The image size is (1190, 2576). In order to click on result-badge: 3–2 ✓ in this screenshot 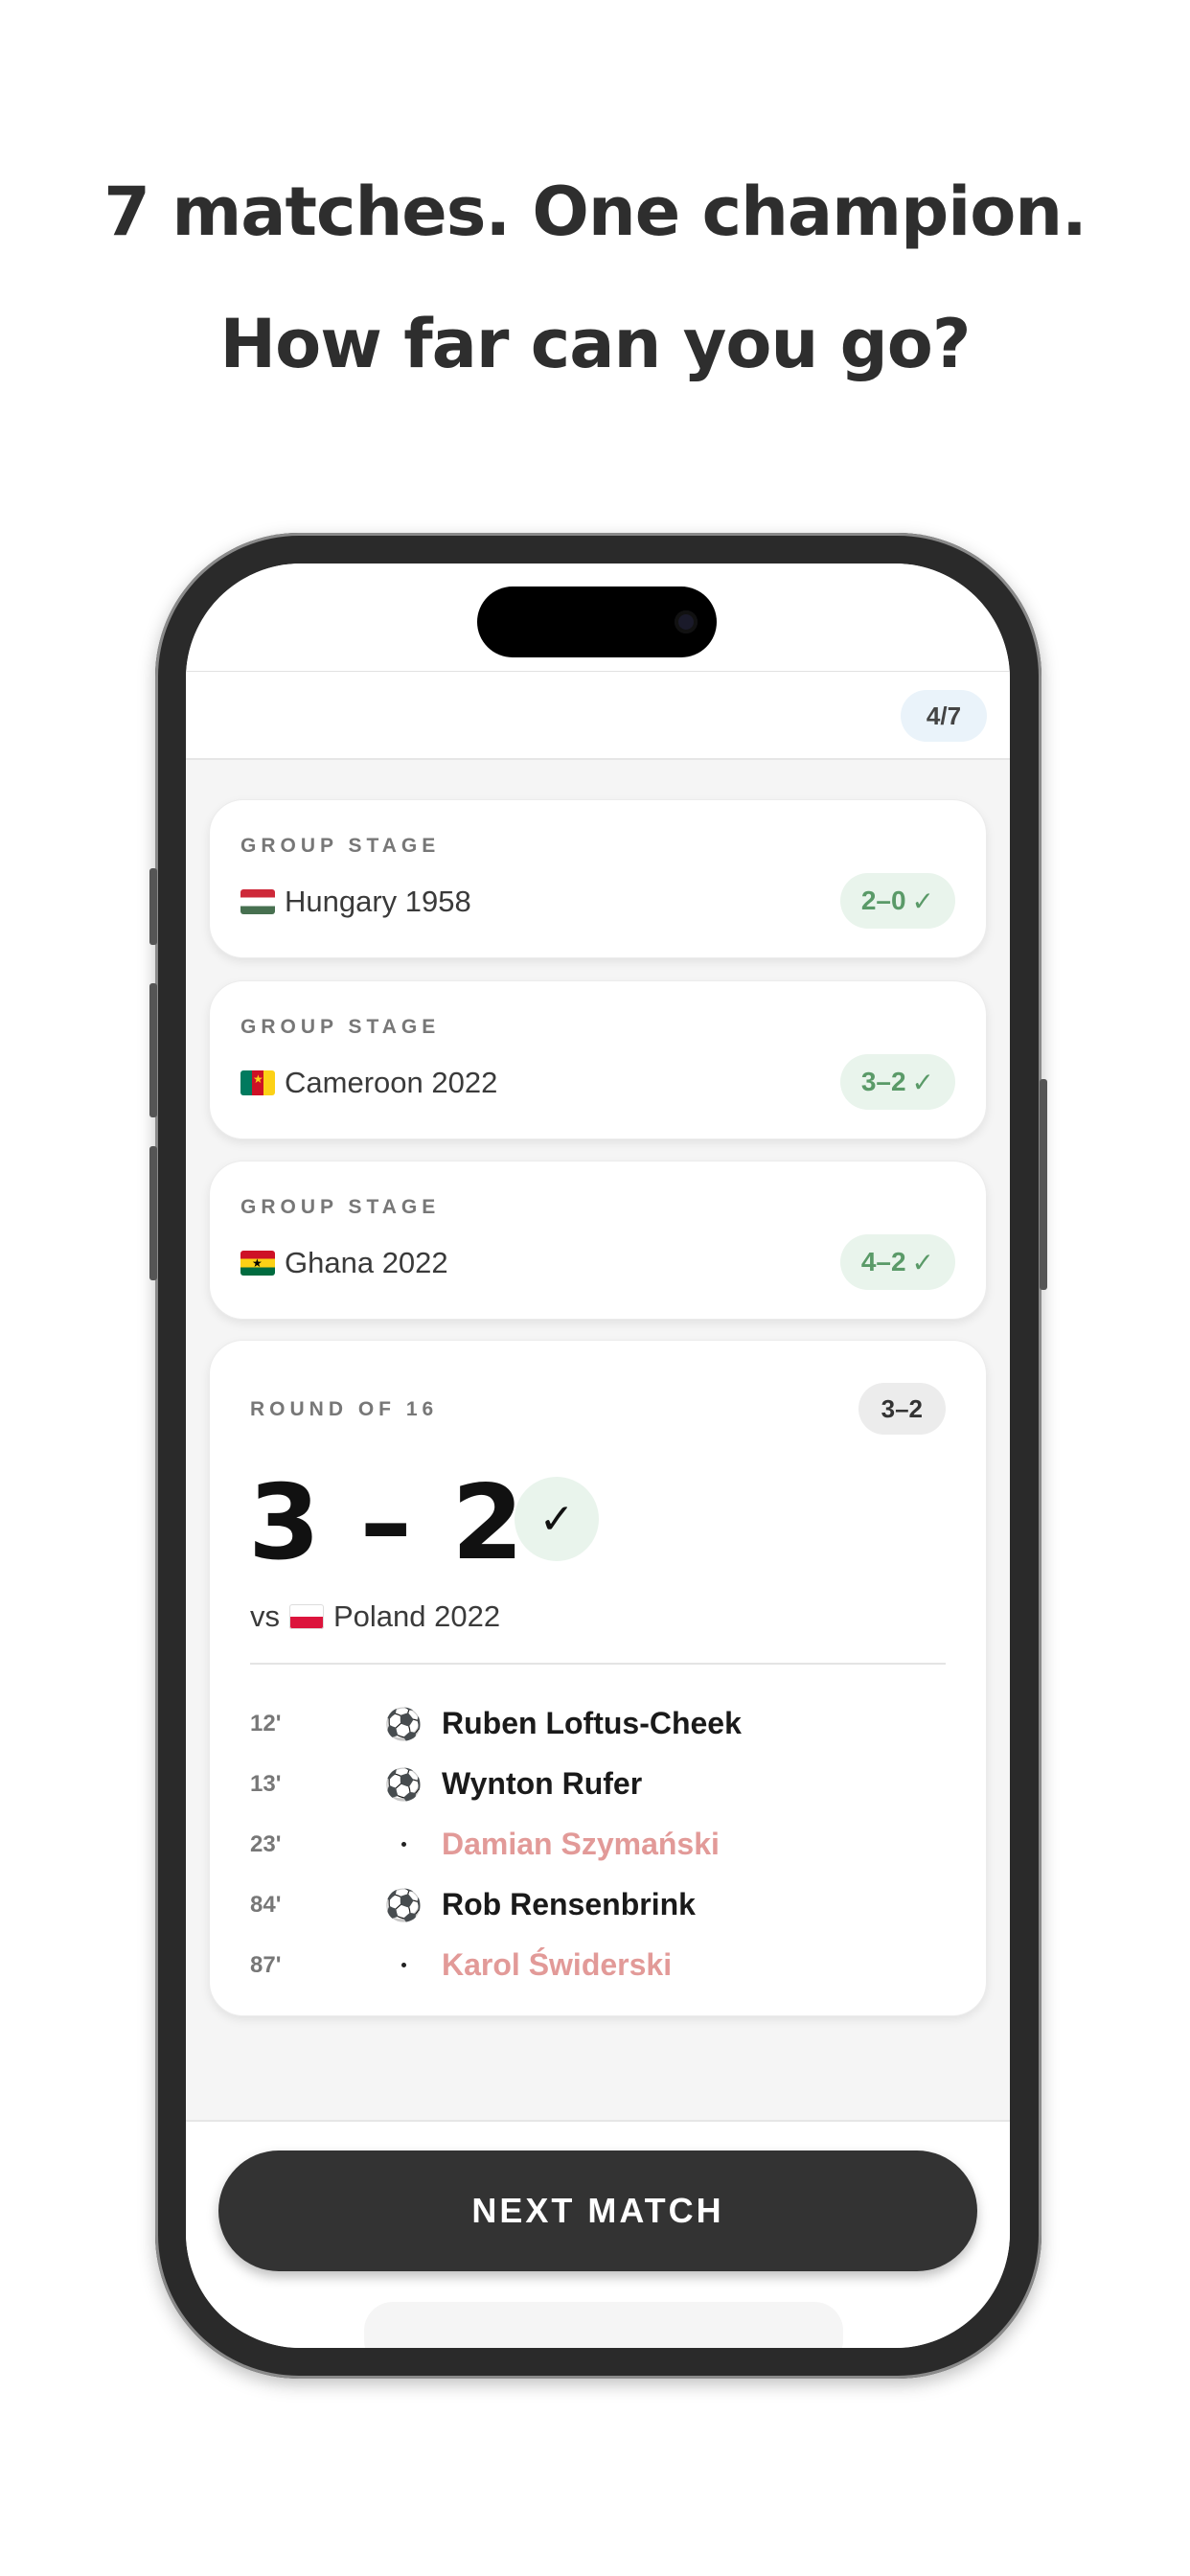, I will do `click(897, 1082)`.